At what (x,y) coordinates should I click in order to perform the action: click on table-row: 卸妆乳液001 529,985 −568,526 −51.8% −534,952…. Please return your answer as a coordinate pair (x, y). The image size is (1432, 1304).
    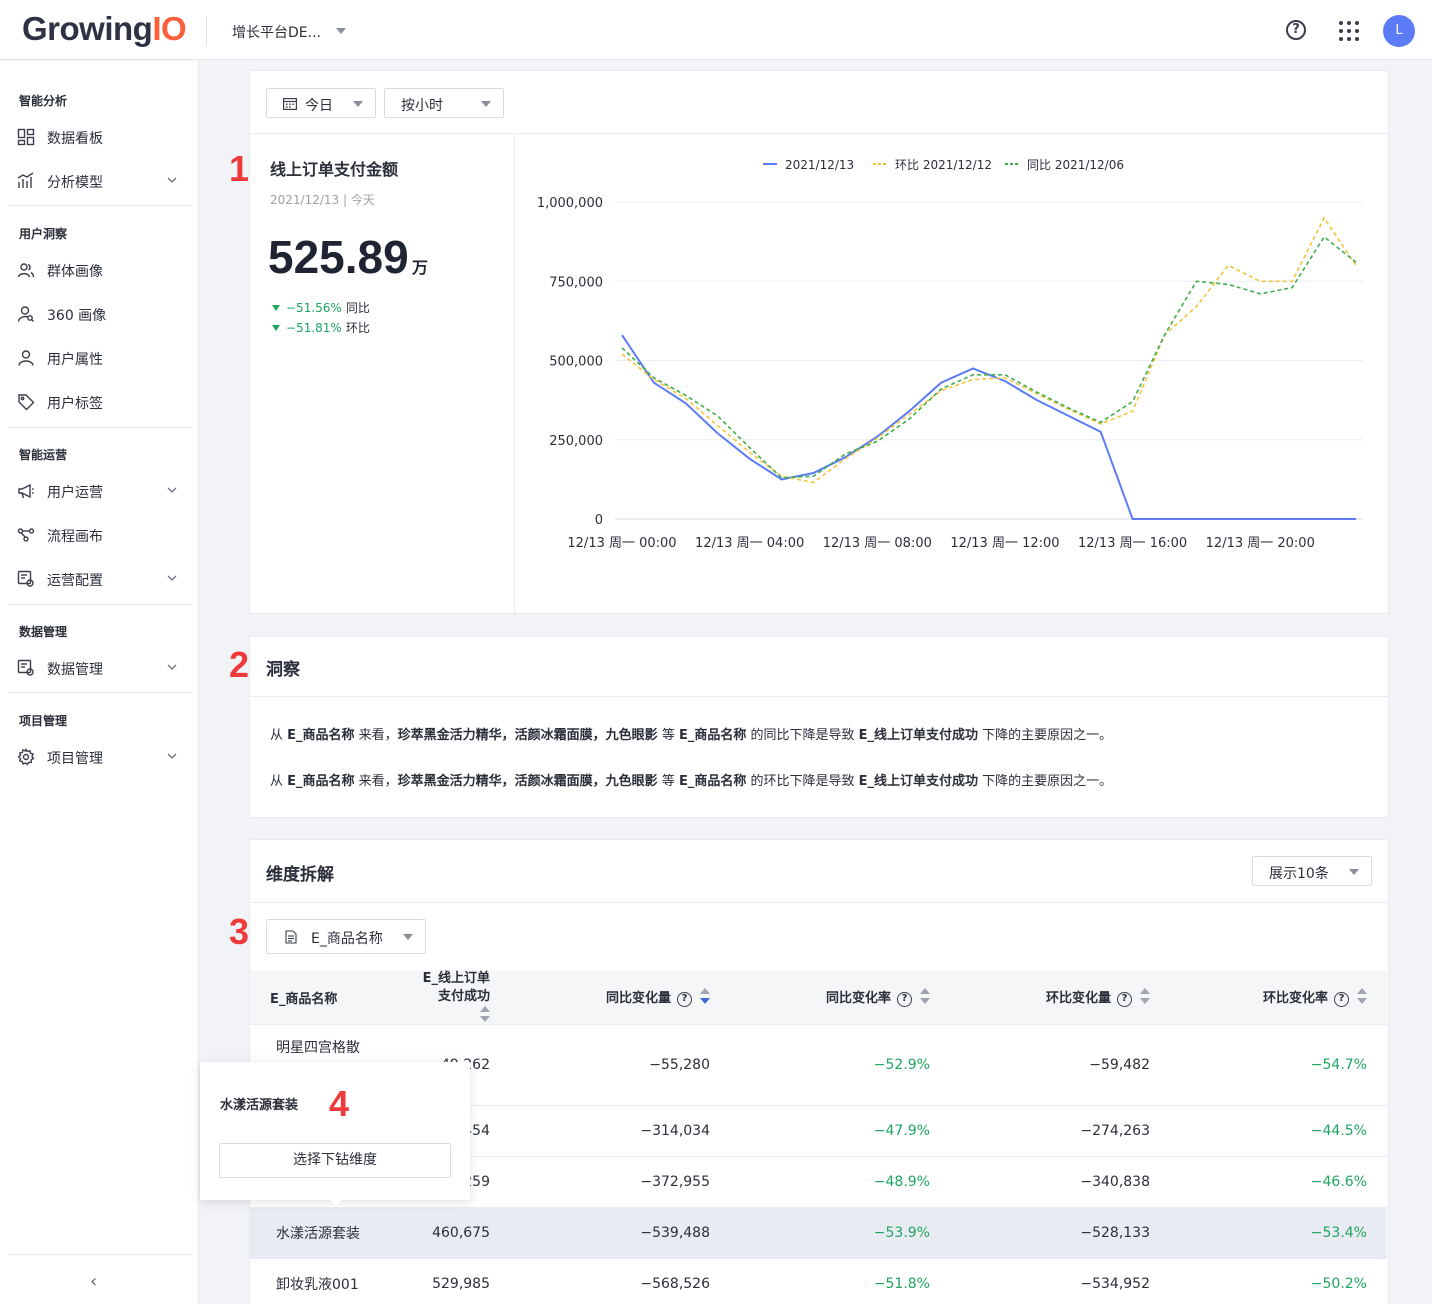
    Looking at the image, I should click on (818, 1281).